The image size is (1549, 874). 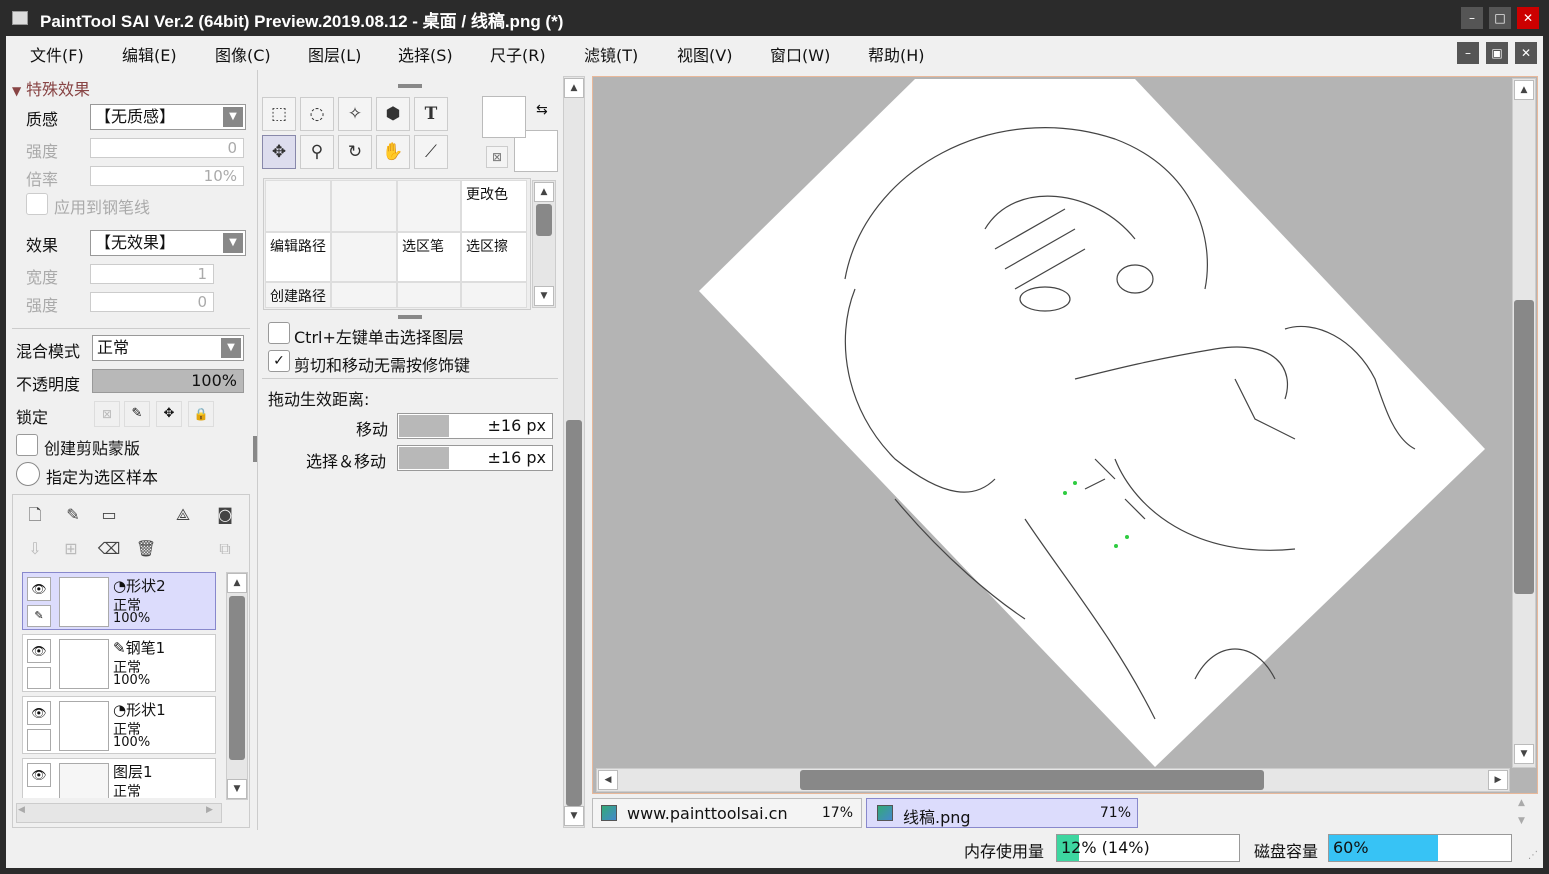 I want to click on zoom-tool: ⚲, so click(x=317, y=152).